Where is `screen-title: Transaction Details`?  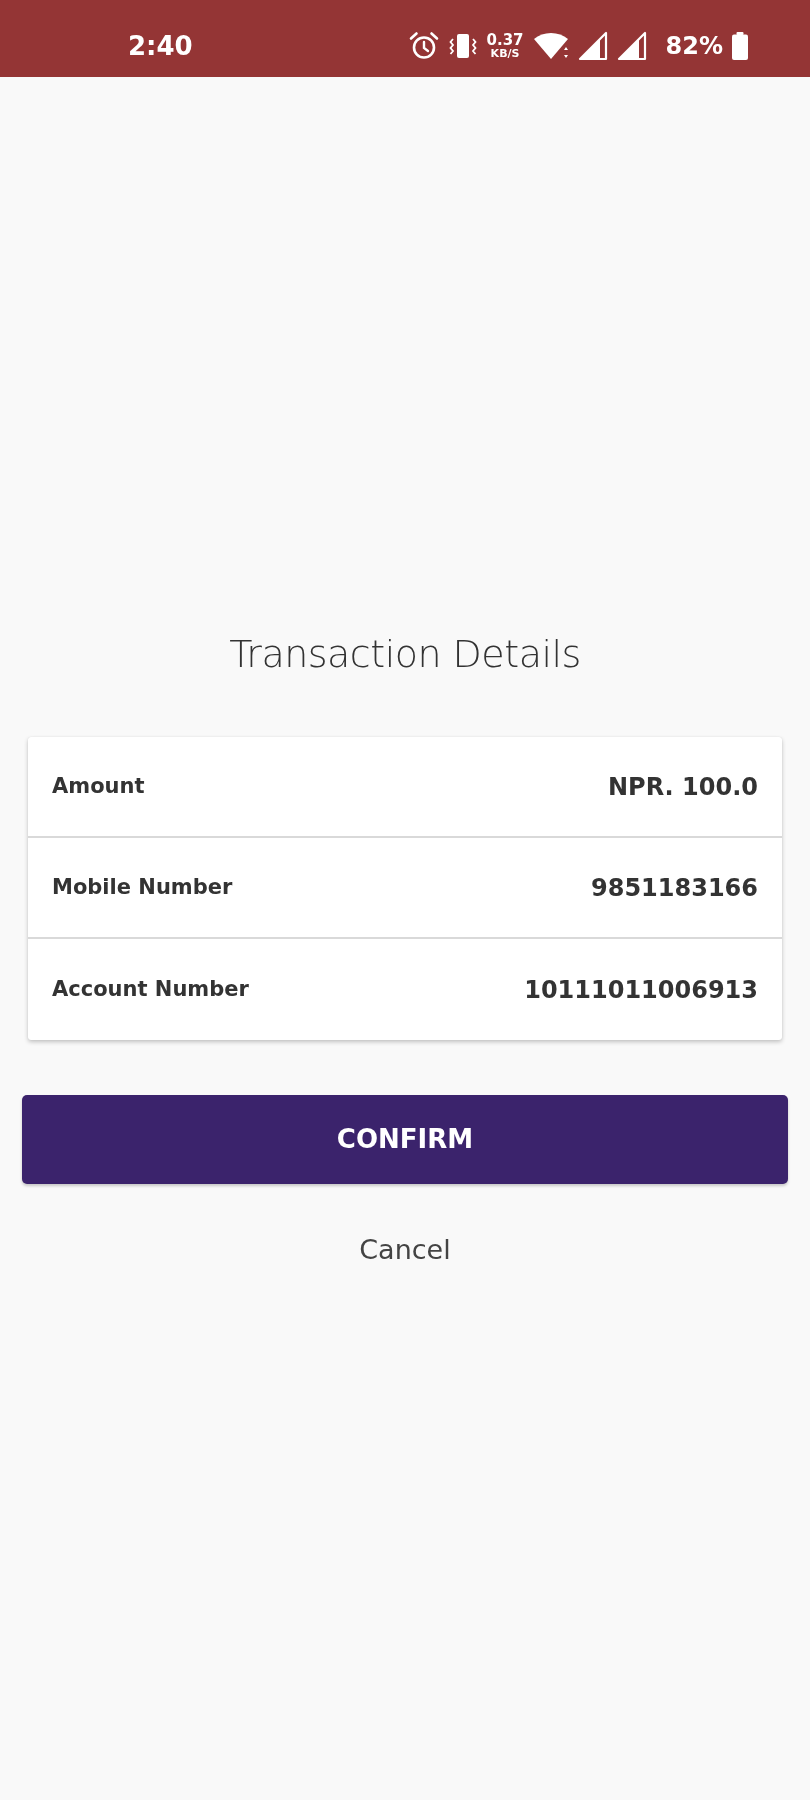 screen-title: Transaction Details is located at coordinates (405, 654).